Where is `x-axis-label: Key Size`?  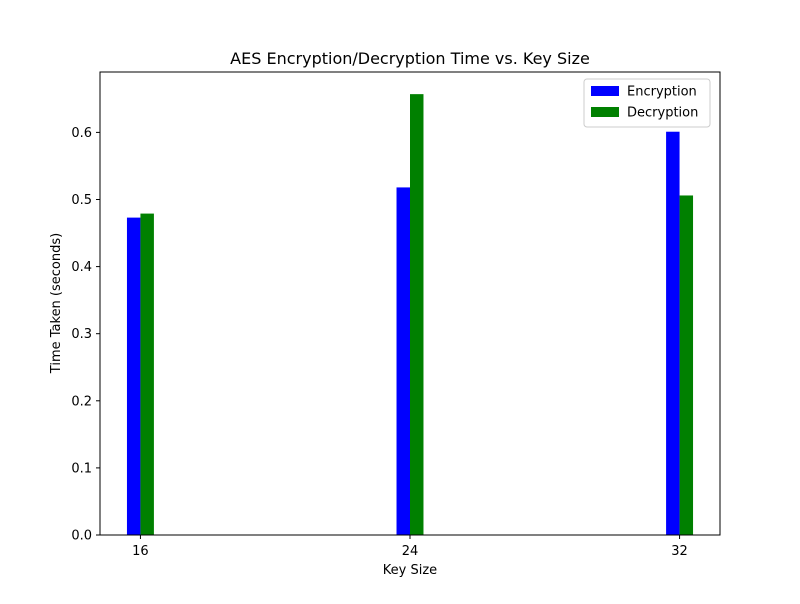 x-axis-label: Key Size is located at coordinates (410, 570).